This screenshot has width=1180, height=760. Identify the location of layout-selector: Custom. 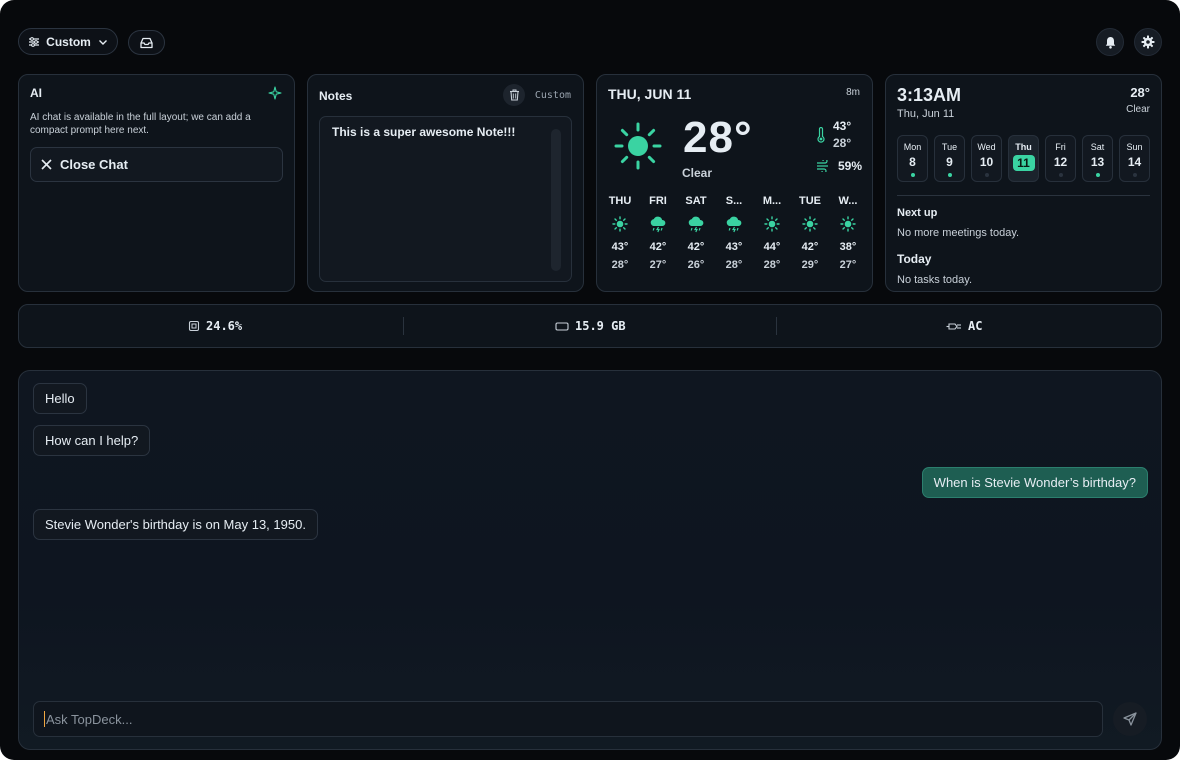
(68, 41).